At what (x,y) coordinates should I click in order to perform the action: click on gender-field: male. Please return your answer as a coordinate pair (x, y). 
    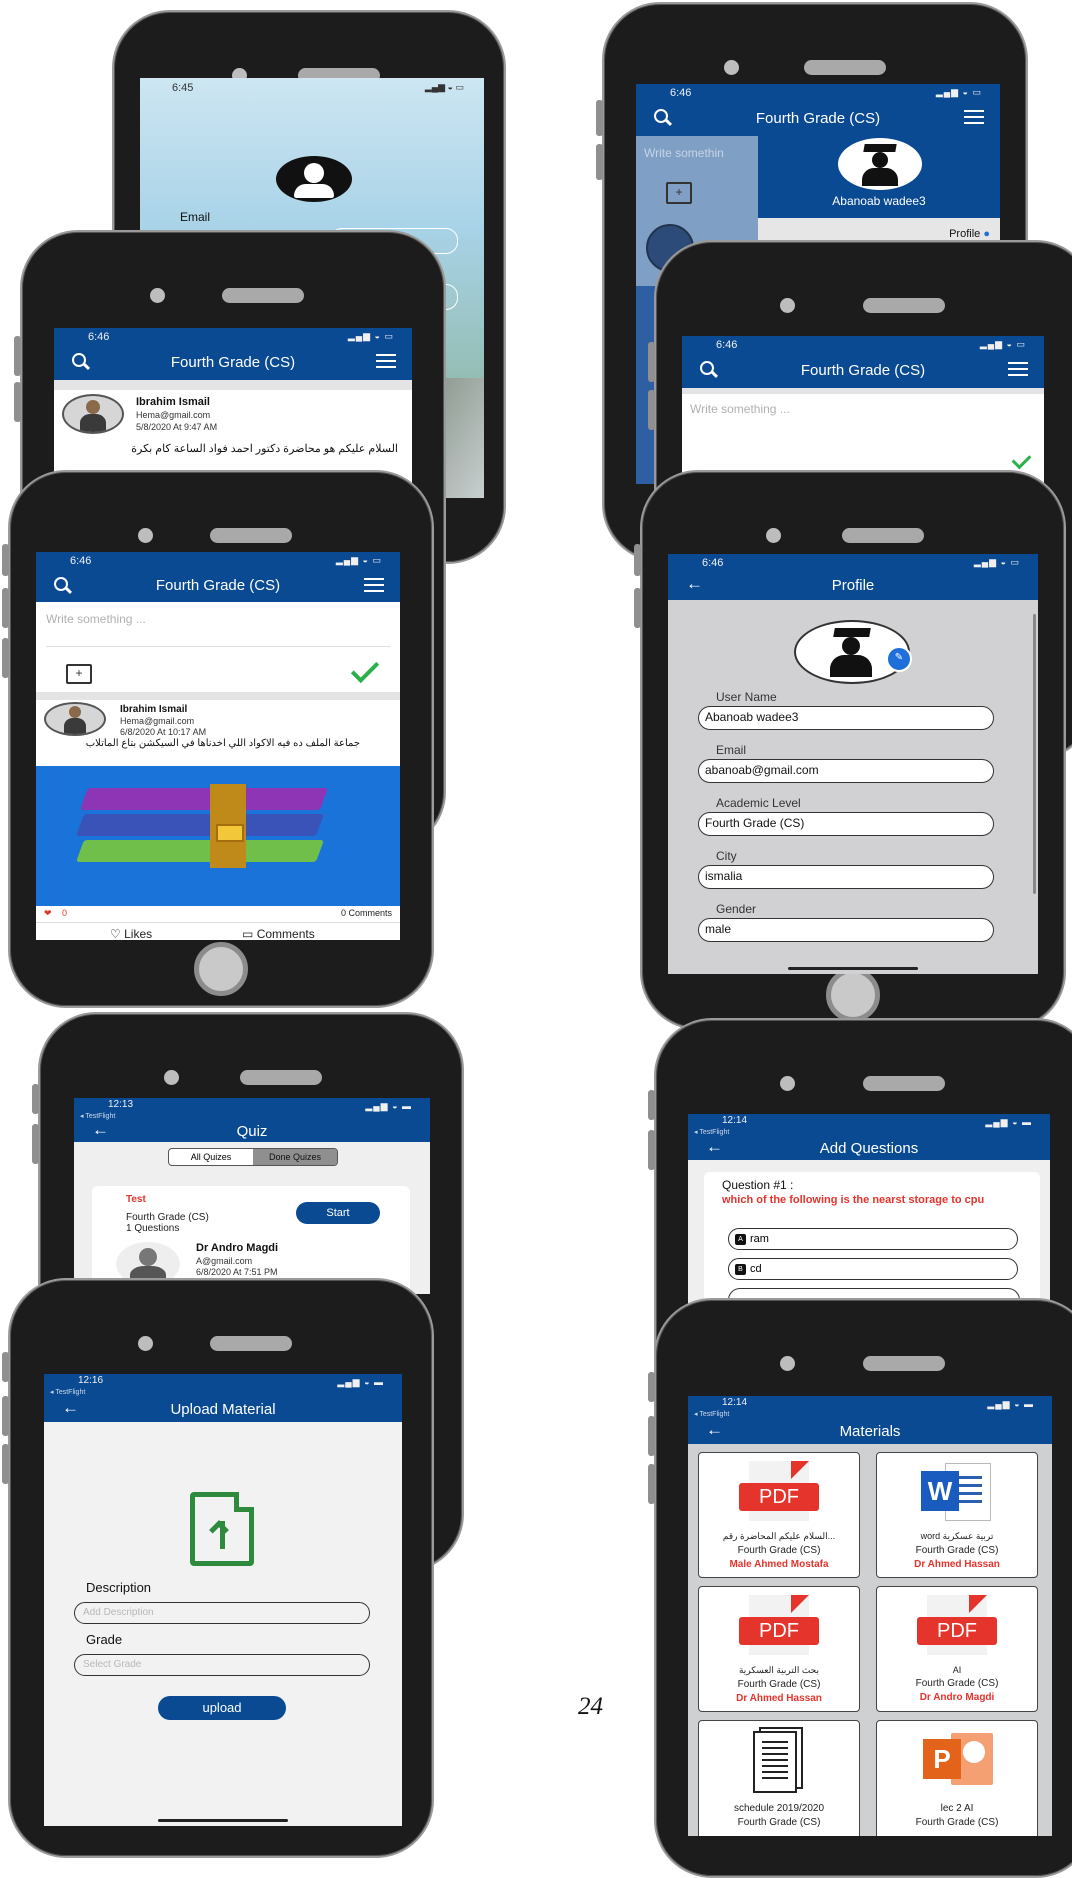
    Looking at the image, I should click on (846, 930).